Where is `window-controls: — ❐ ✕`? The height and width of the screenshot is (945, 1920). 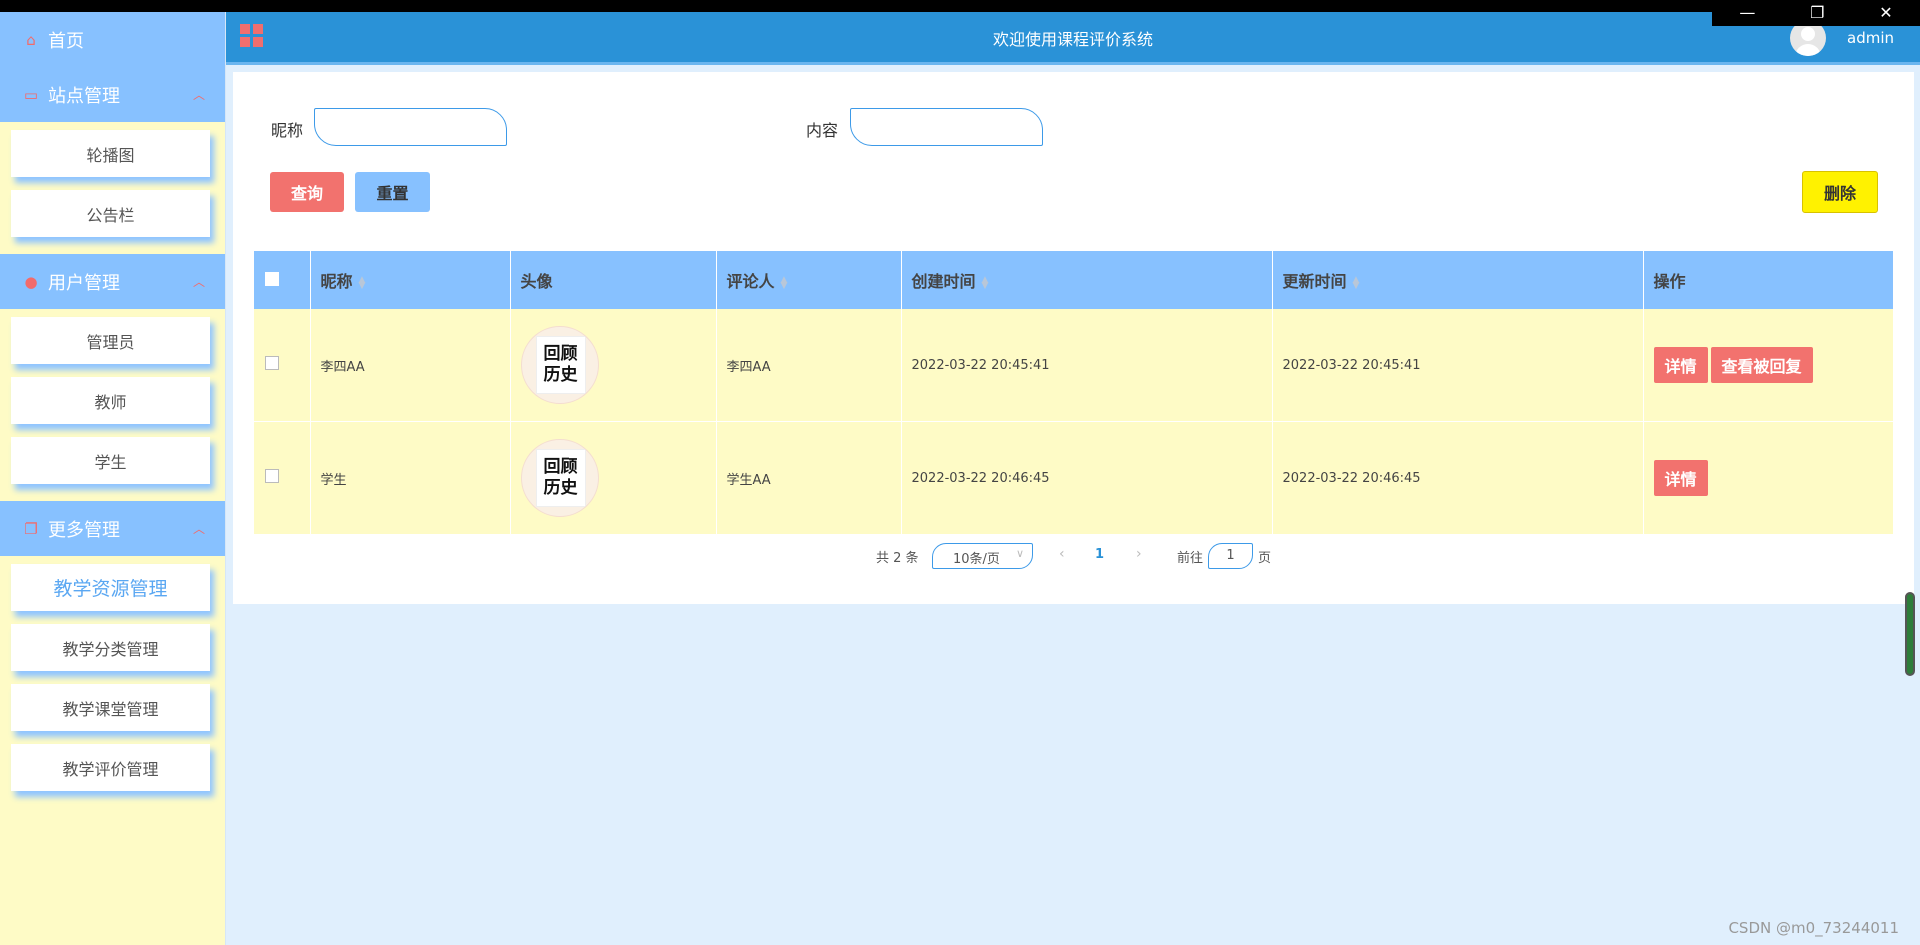 window-controls: — ❐ ✕ is located at coordinates (1816, 13).